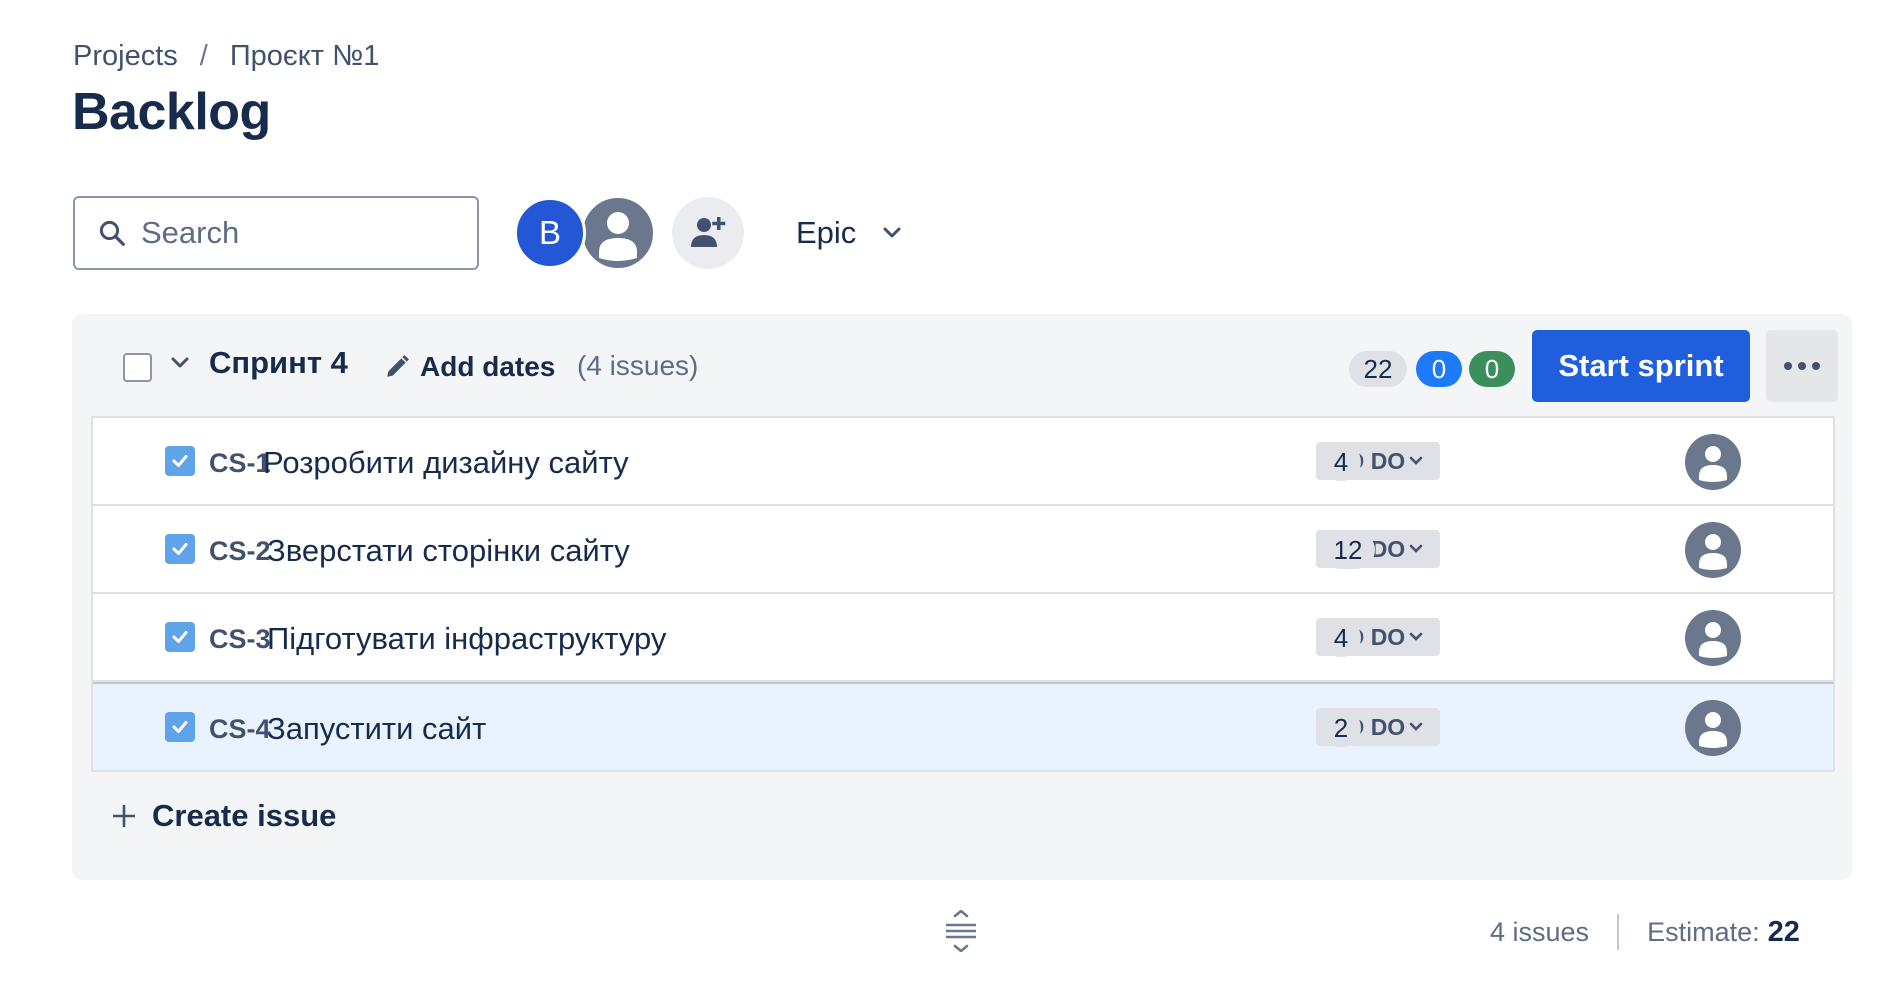  Describe the element at coordinates (240, 639) in the screenshot. I see `issue-key: CS-3` at that location.